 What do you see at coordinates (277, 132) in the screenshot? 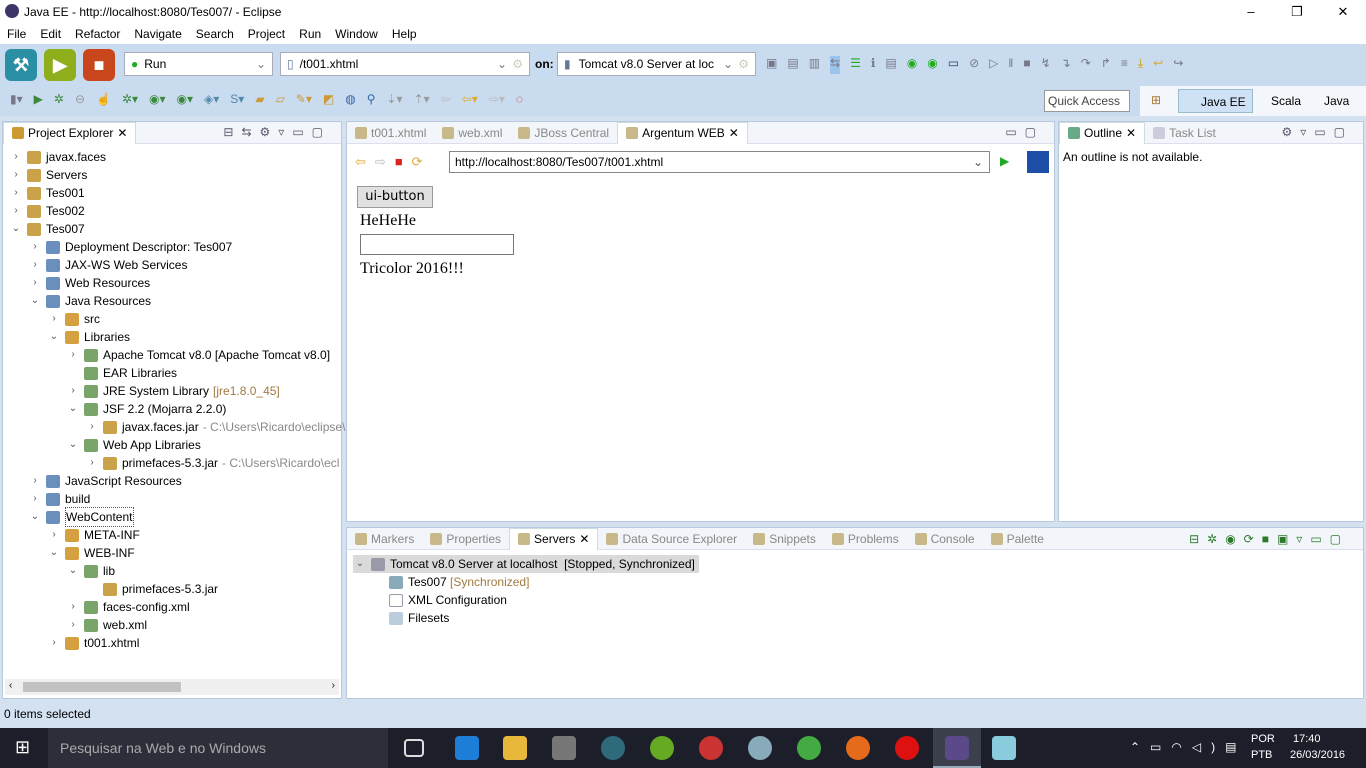
I see `view-controls: ⊟⇆⚙▿▭▢` at bounding box center [277, 132].